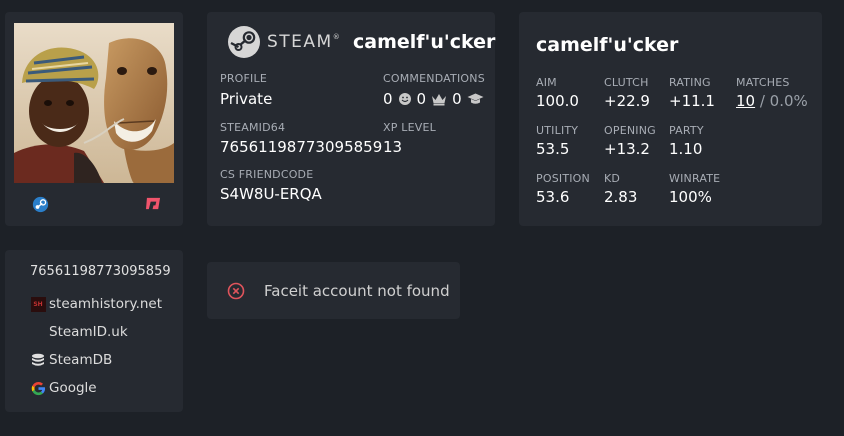 Image resolution: width=844 pixels, height=436 pixels. What do you see at coordinates (153, 205) in the screenshot?
I see `leetify-icon` at bounding box center [153, 205].